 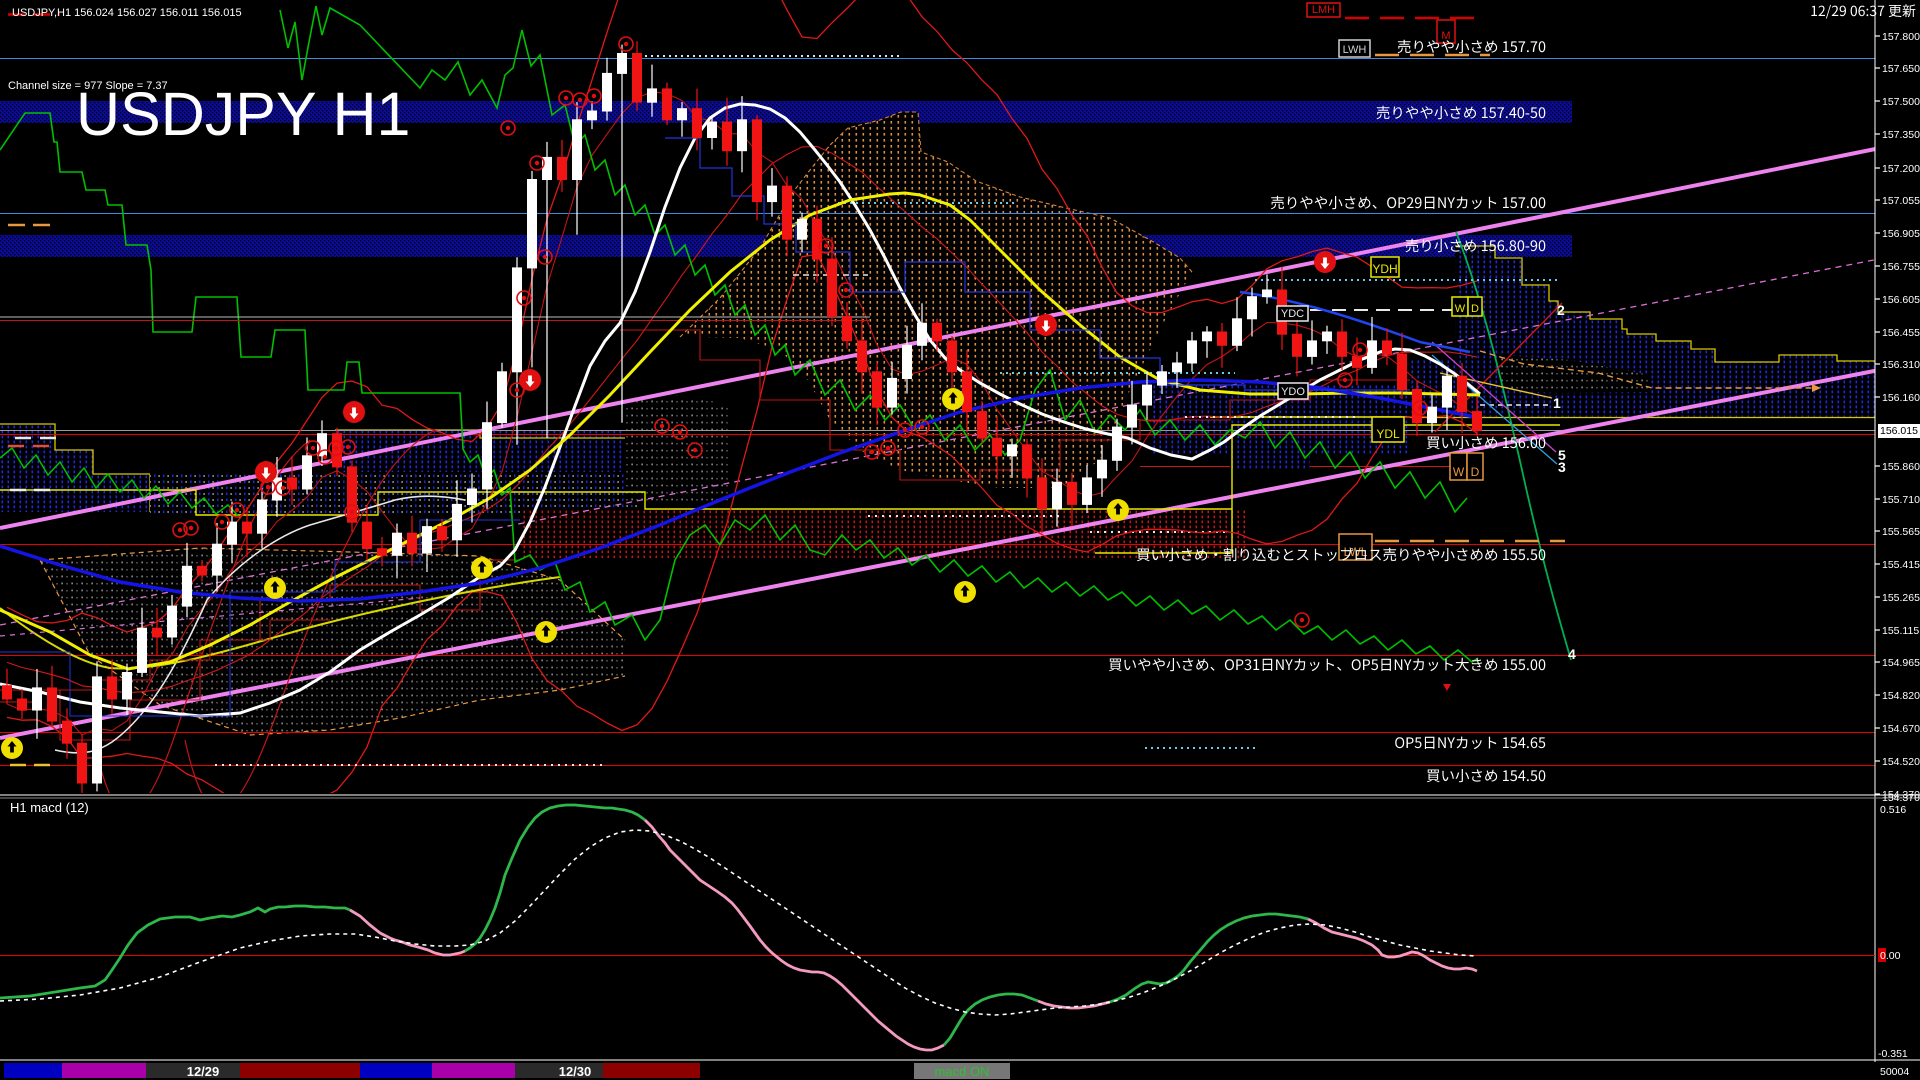 I want to click on svg-text: YDH, so click(x=1384, y=269).